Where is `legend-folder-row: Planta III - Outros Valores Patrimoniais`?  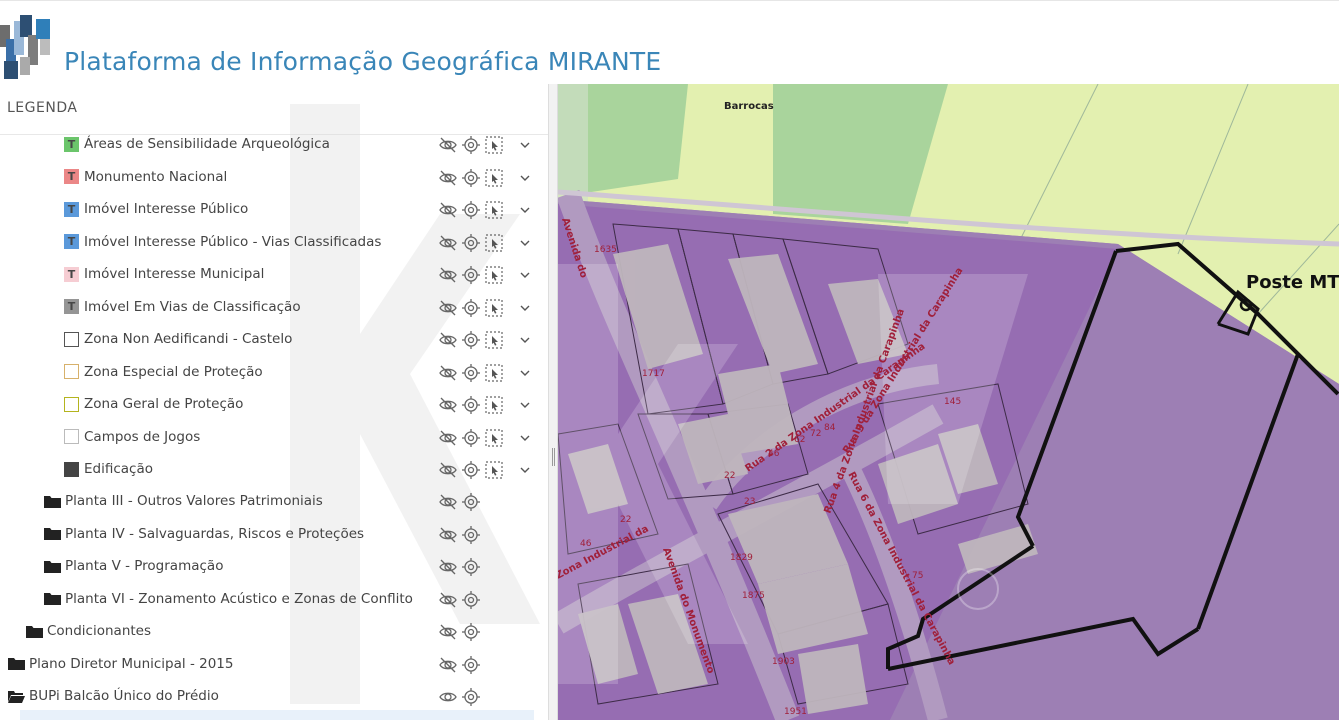 legend-folder-row: Planta III - Outros Valores Patrimoniais is located at coordinates (274, 501).